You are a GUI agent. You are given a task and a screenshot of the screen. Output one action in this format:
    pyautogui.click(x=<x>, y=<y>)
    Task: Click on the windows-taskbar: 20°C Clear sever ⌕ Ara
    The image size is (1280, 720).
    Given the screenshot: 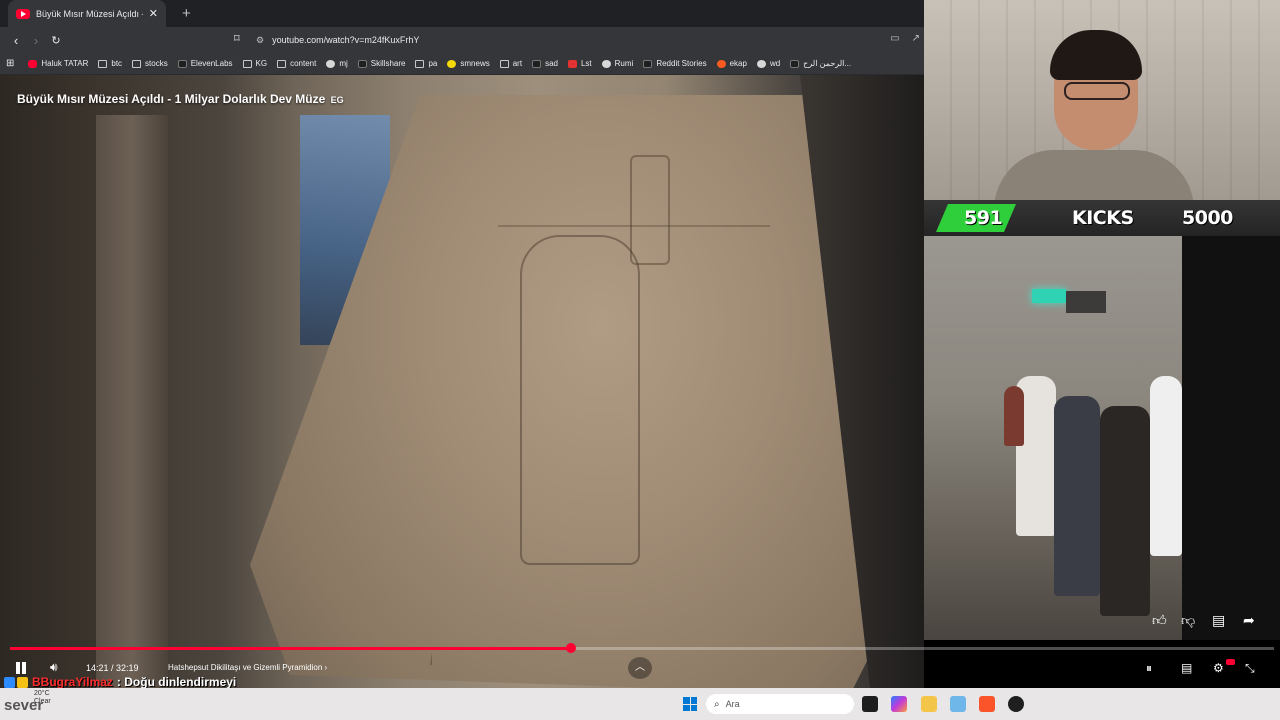 What is the action you would take?
    pyautogui.click(x=640, y=704)
    